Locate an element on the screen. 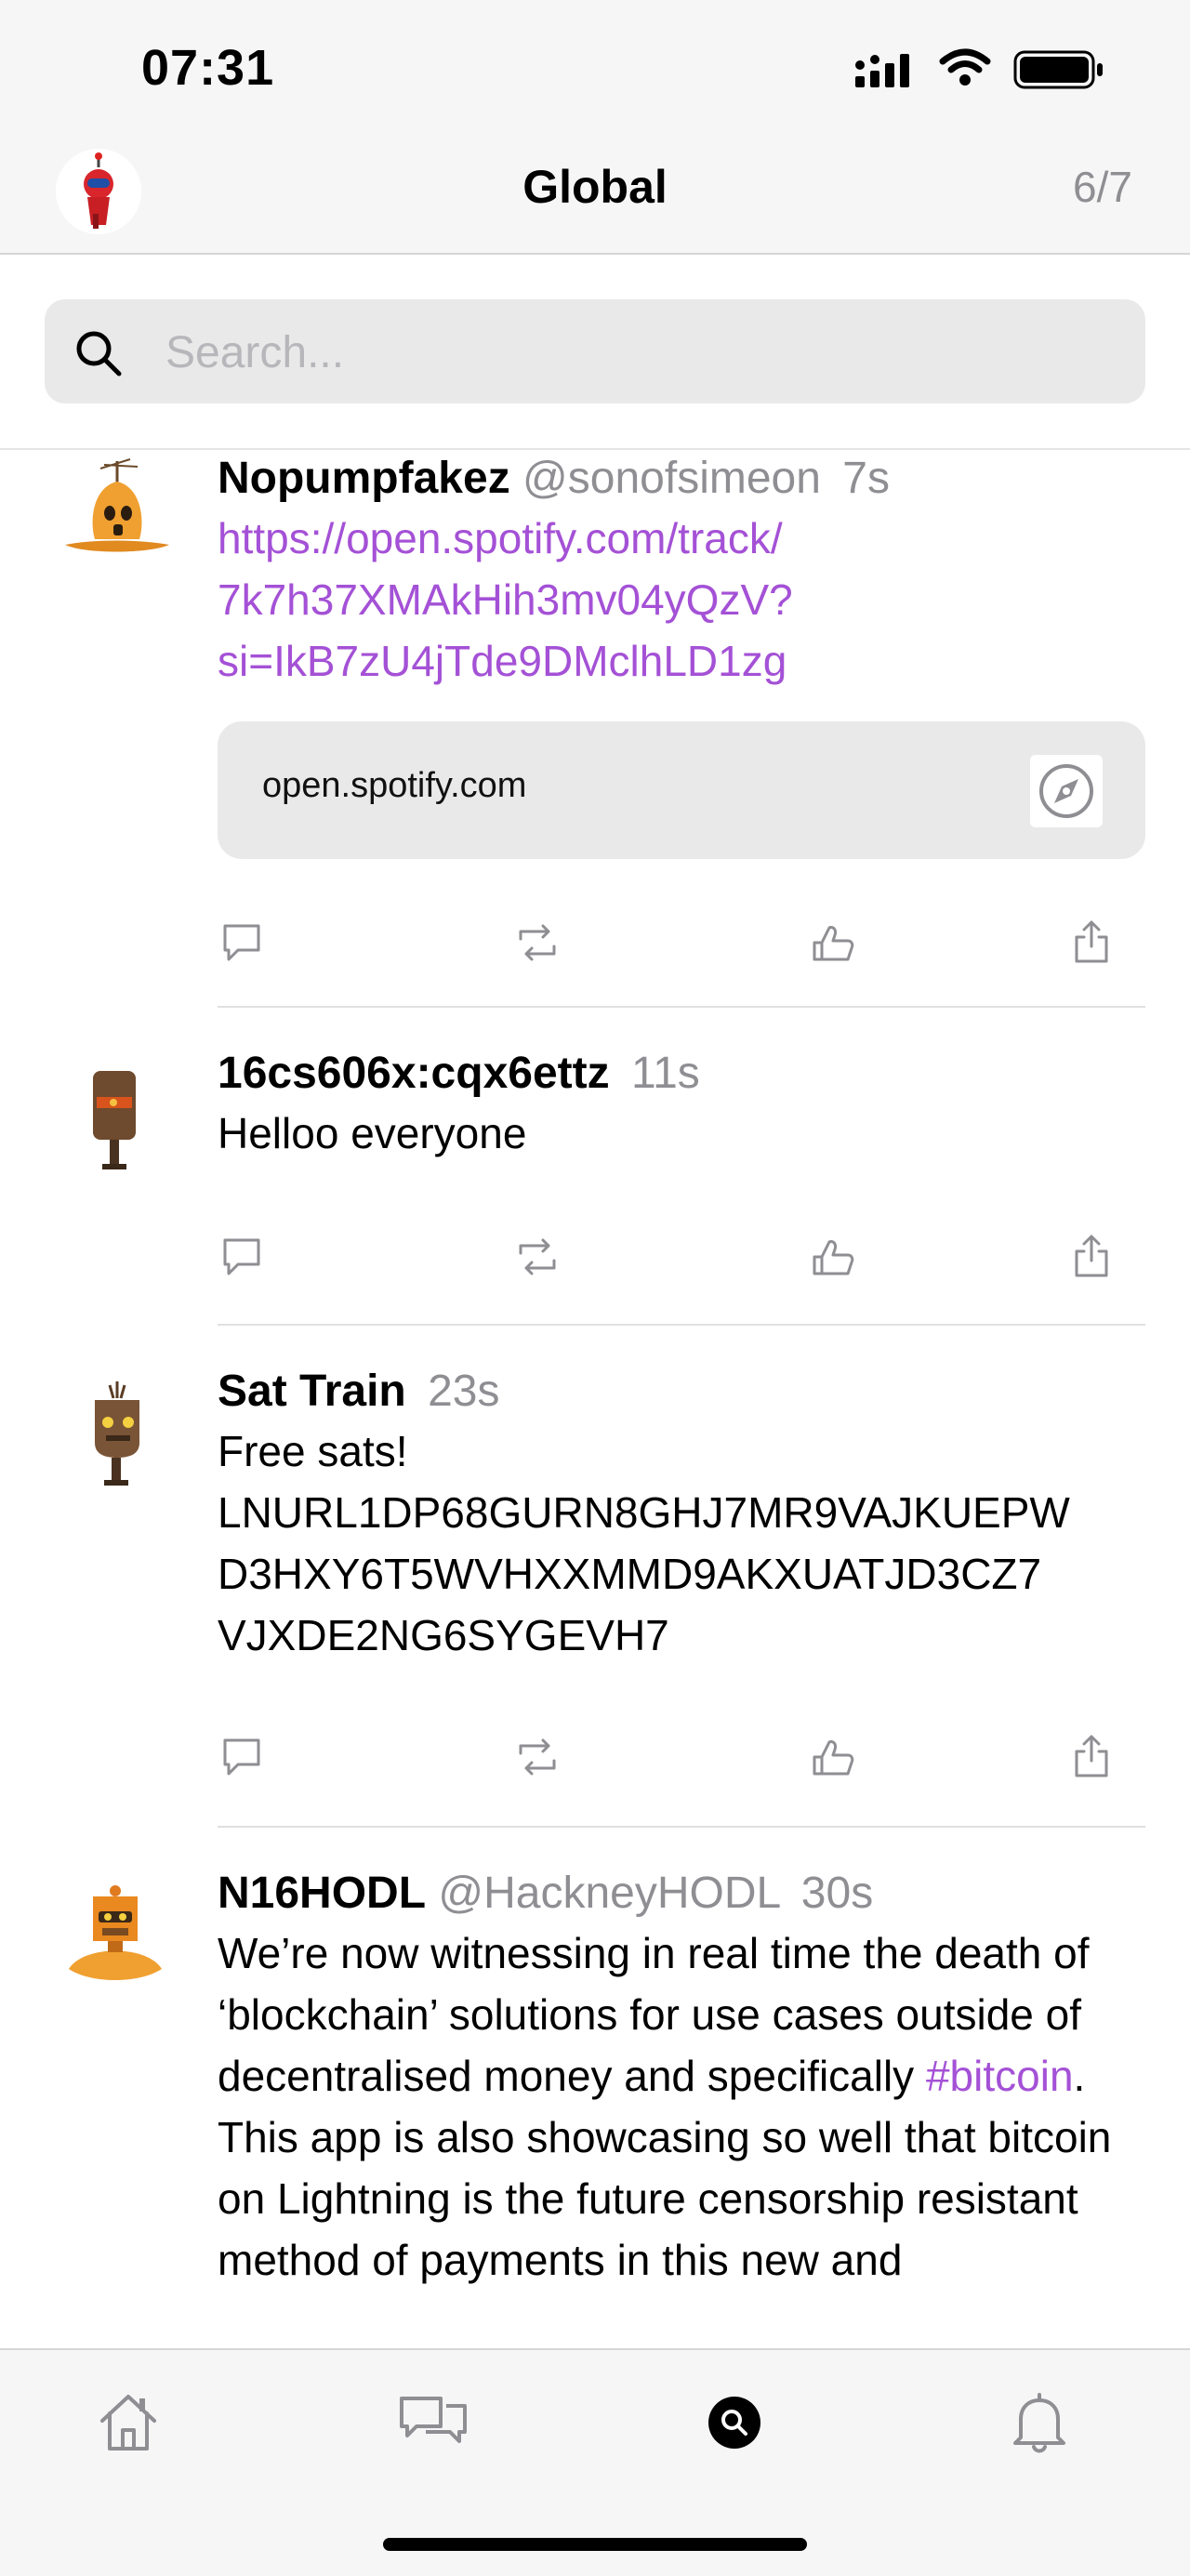 The height and width of the screenshot is (2576, 1190). link-line: 7k7h37XMAkHih3mv04yQzV? is located at coordinates (681, 599).